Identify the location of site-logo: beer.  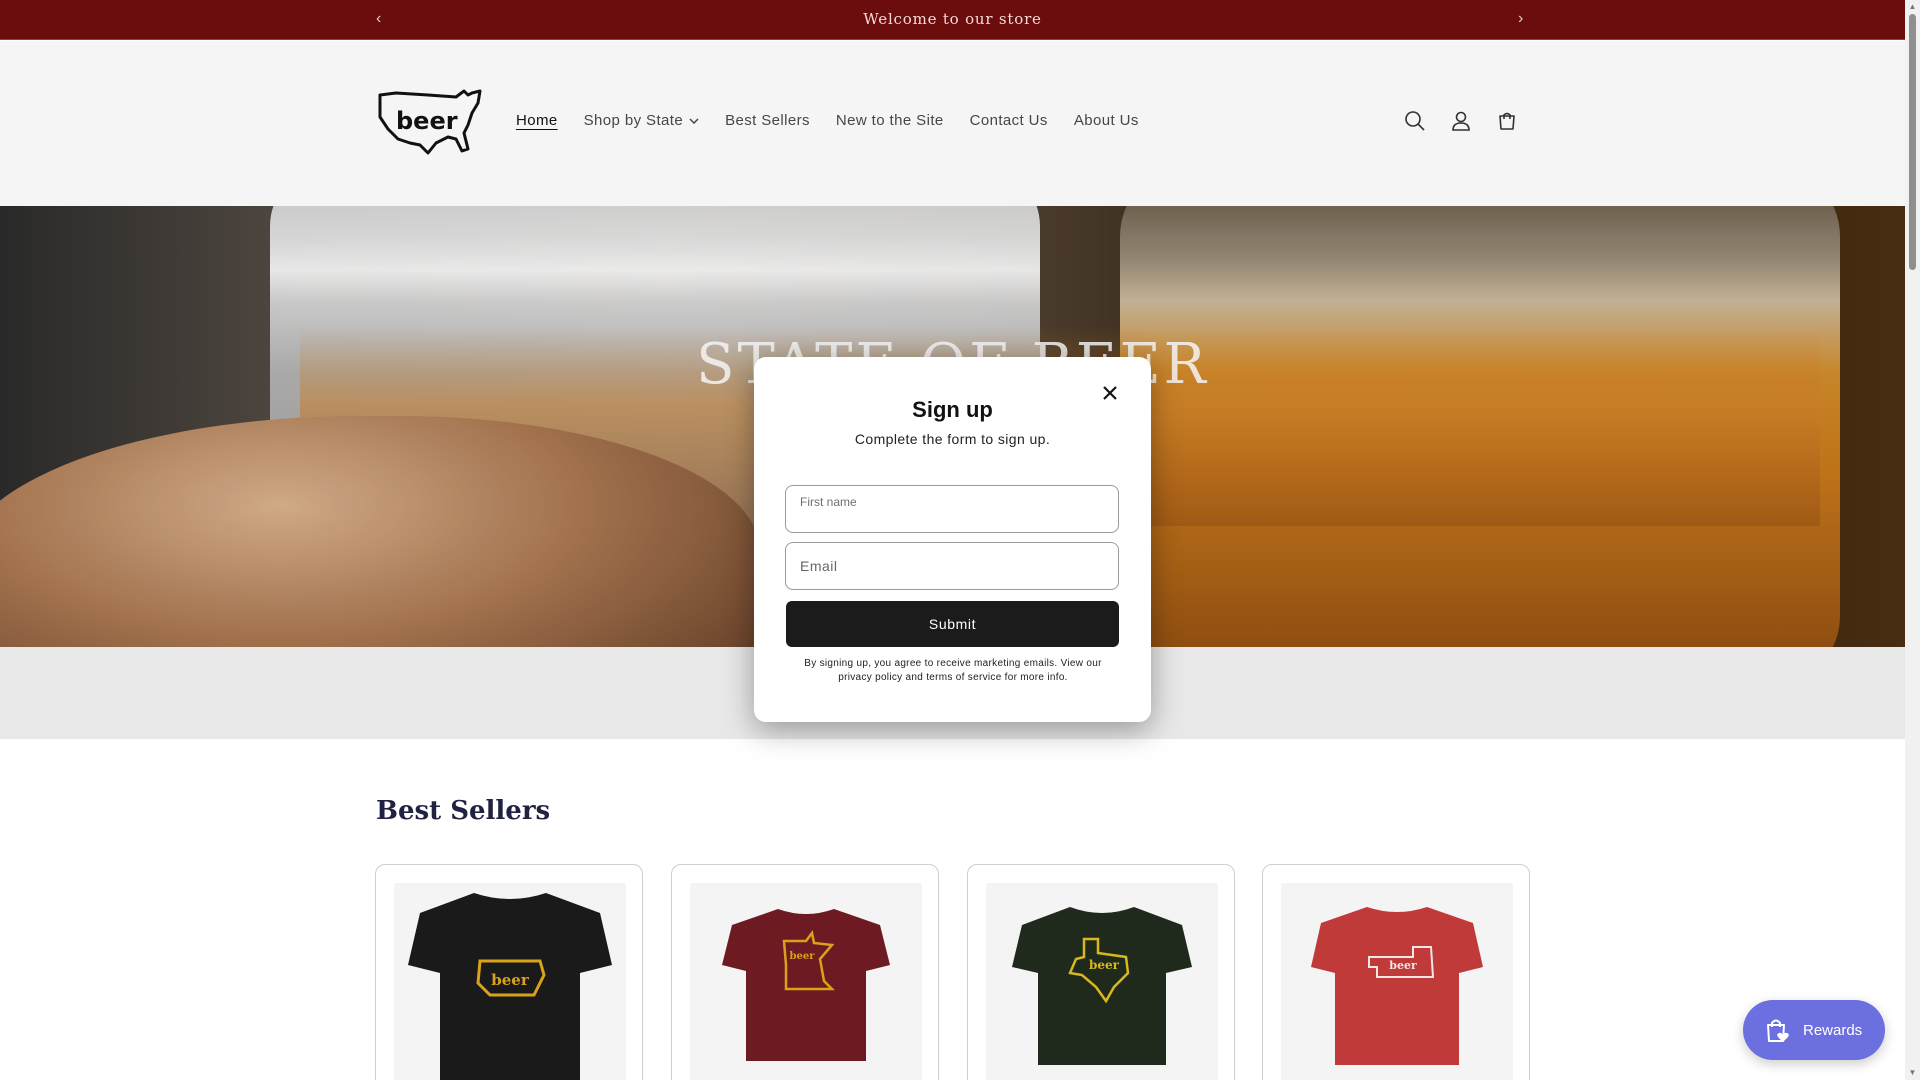
(430, 123).